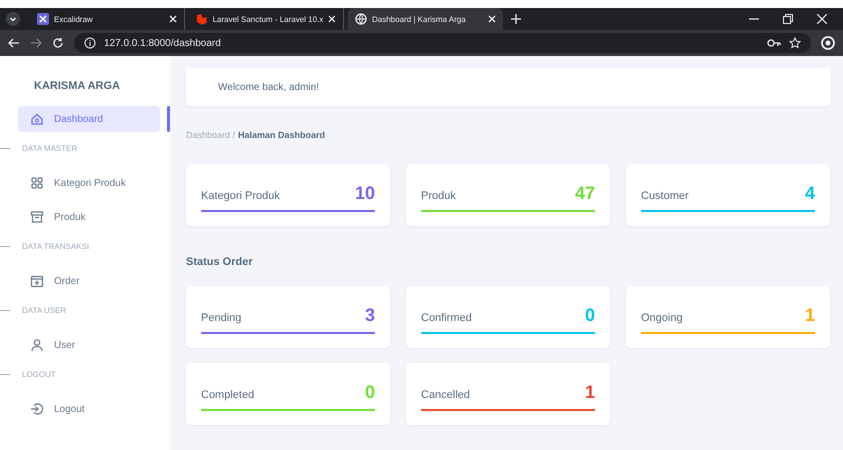  I want to click on stat-label: Produk, so click(438, 197).